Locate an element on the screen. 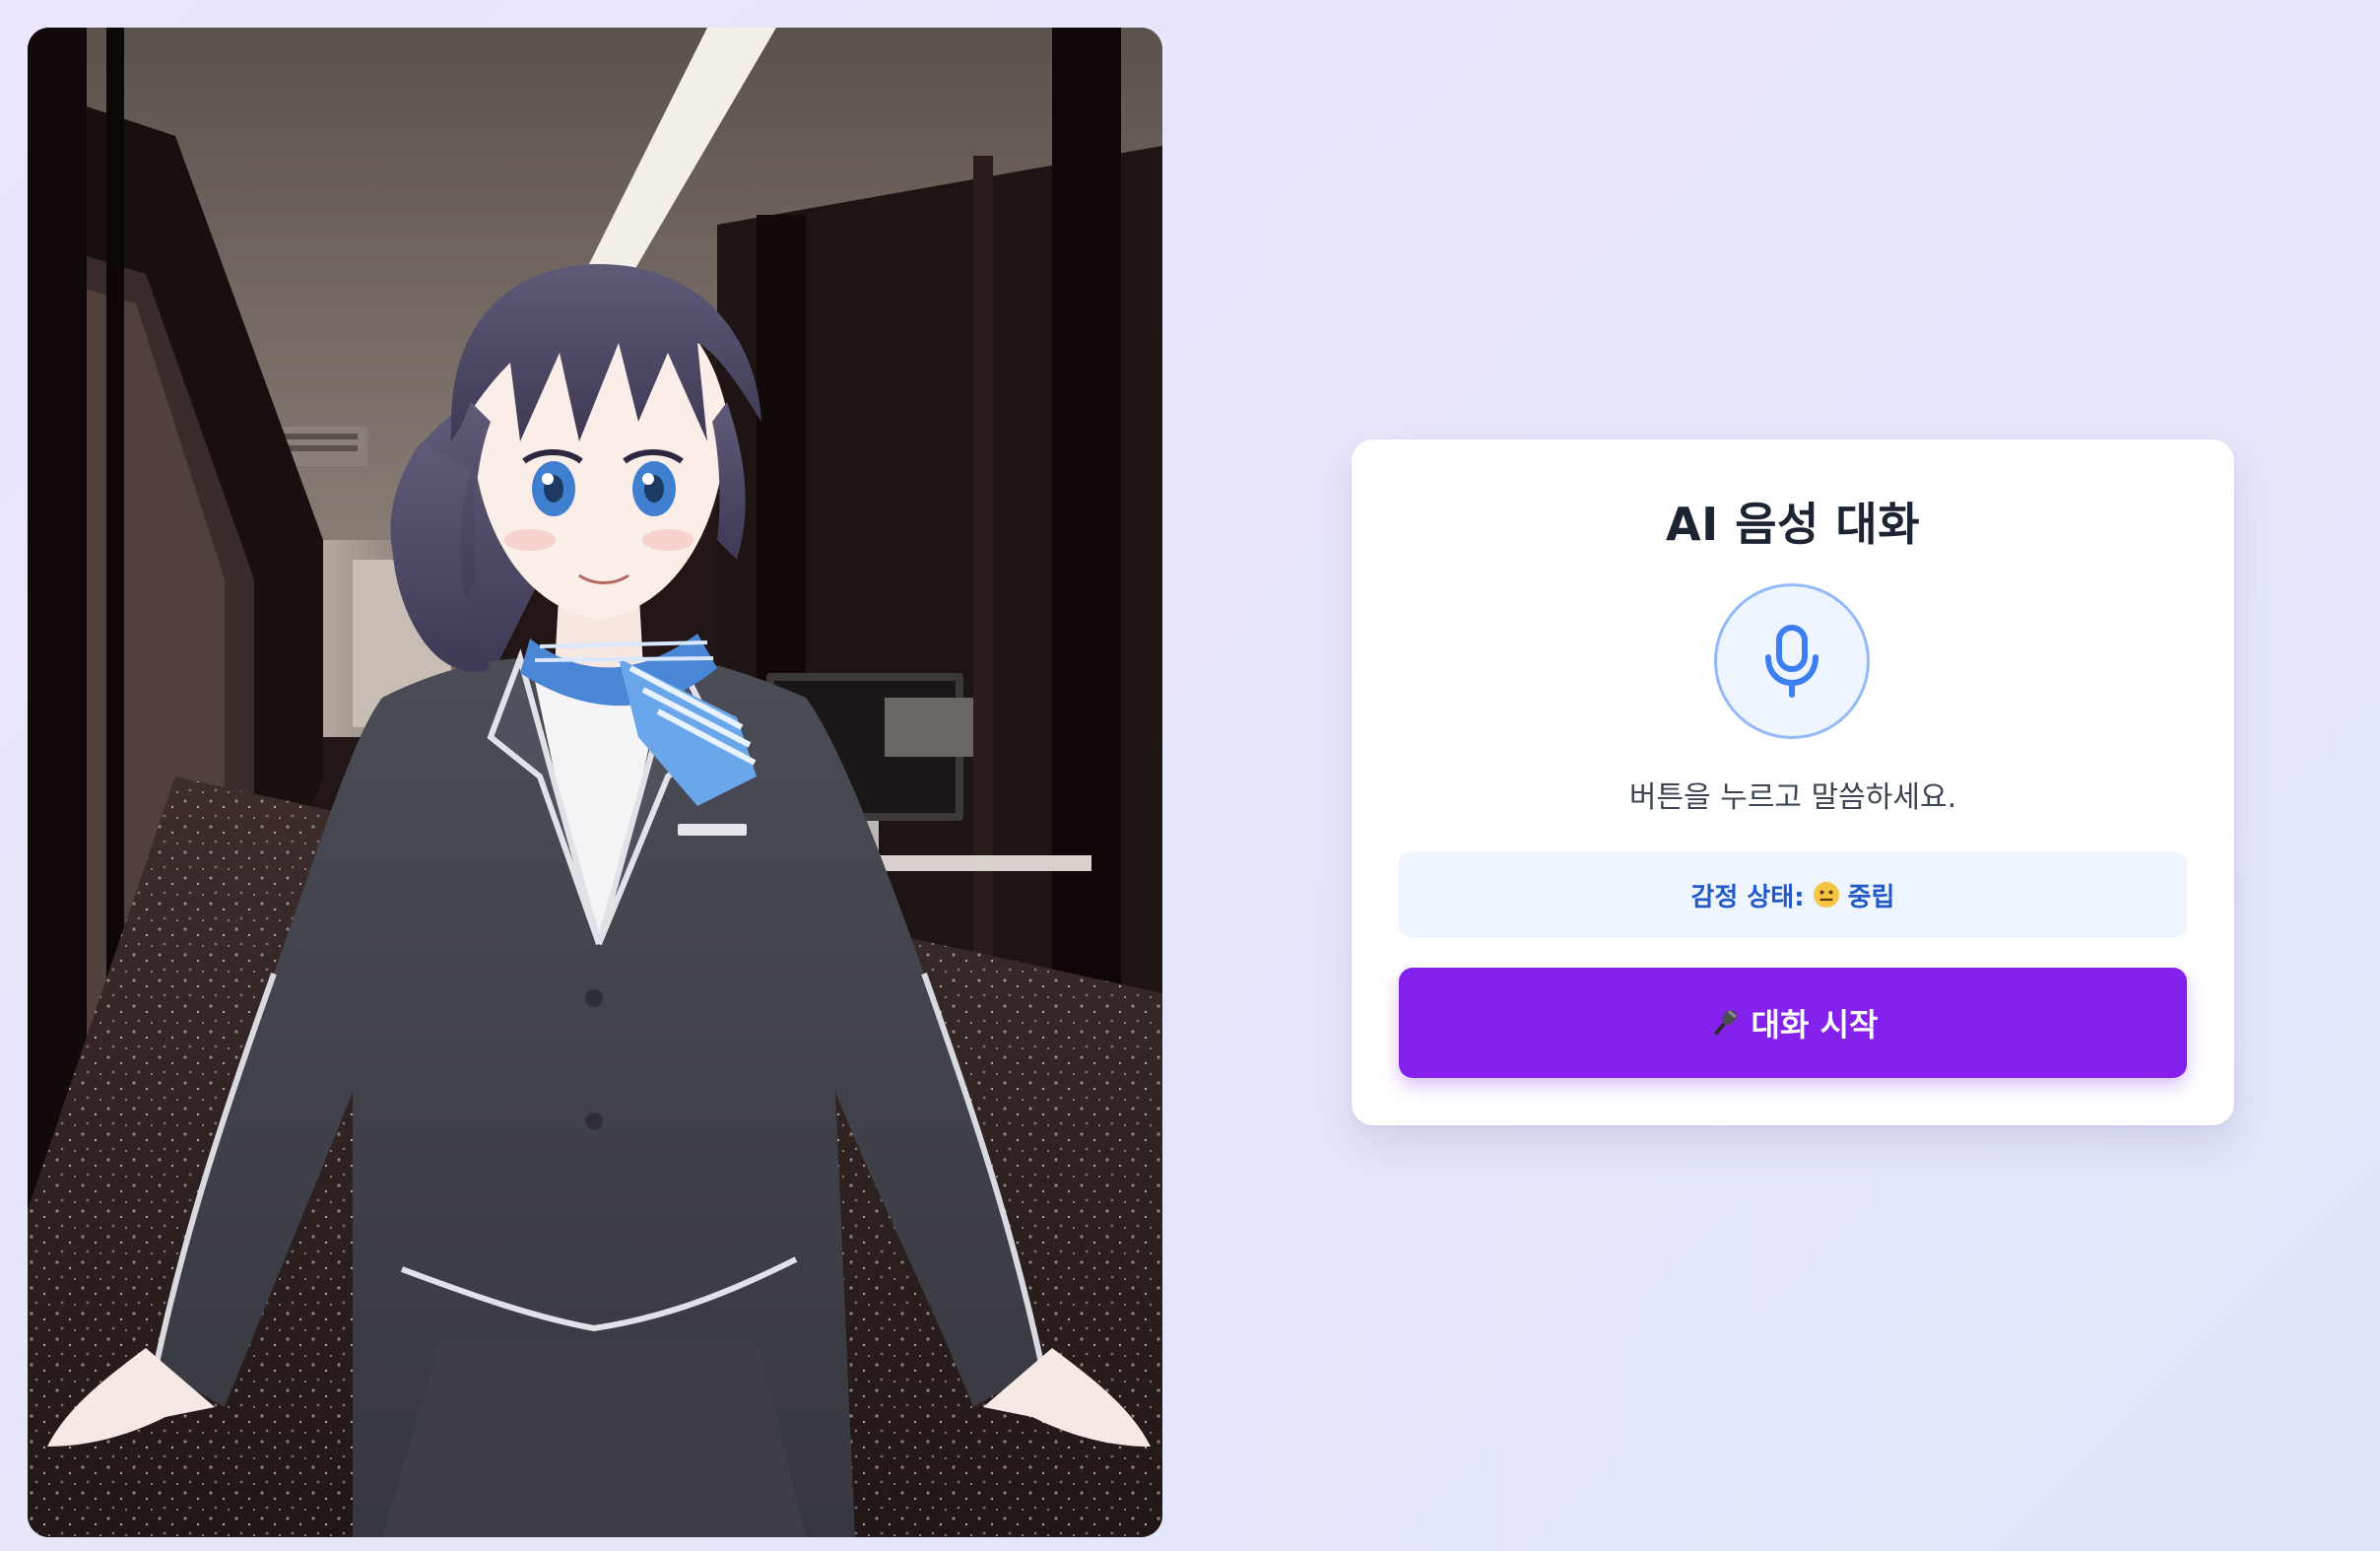 The height and width of the screenshot is (1551, 2380). microphone-button is located at coordinates (1792, 661).